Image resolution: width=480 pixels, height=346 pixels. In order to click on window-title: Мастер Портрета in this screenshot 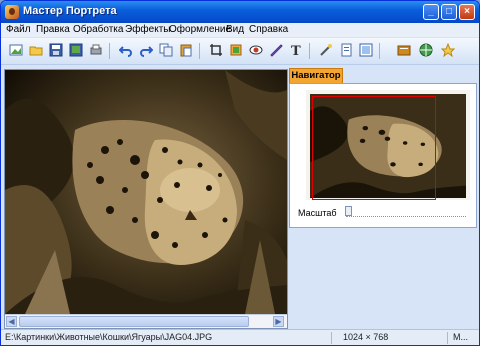, I will do `click(70, 11)`.